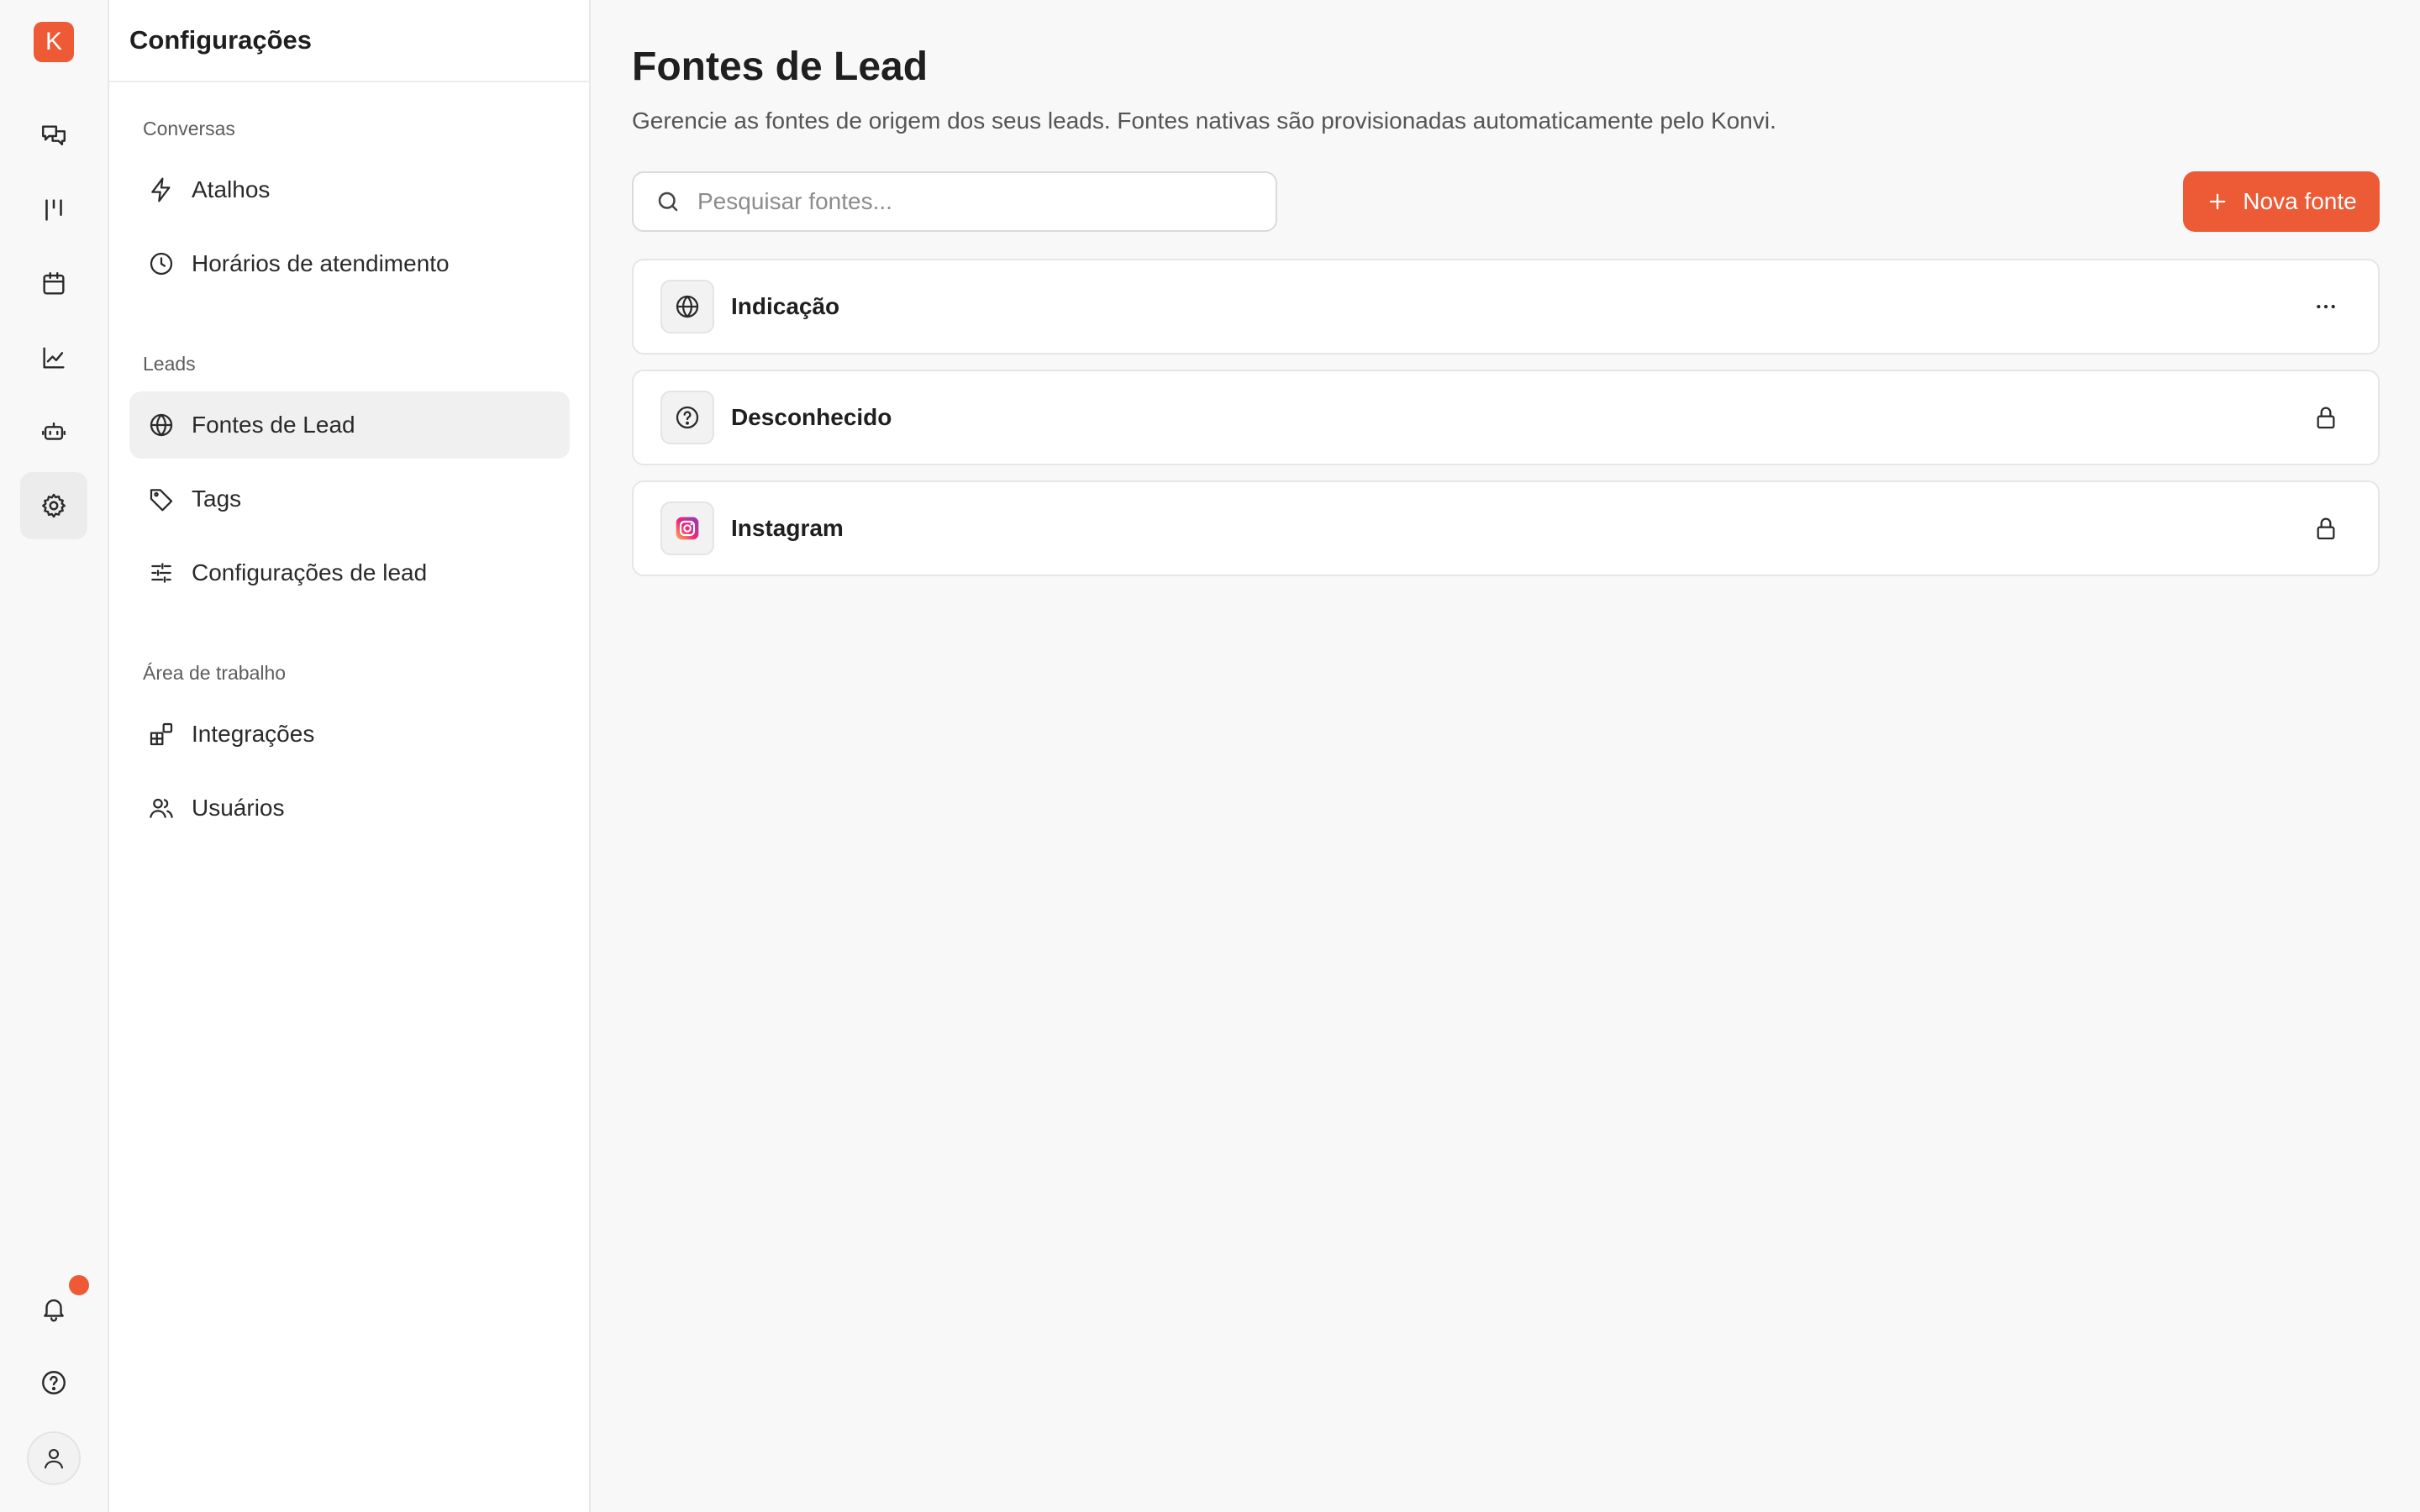 The width and height of the screenshot is (2420, 1512). Describe the element at coordinates (54, 42) in the screenshot. I see `app-logo: K` at that location.